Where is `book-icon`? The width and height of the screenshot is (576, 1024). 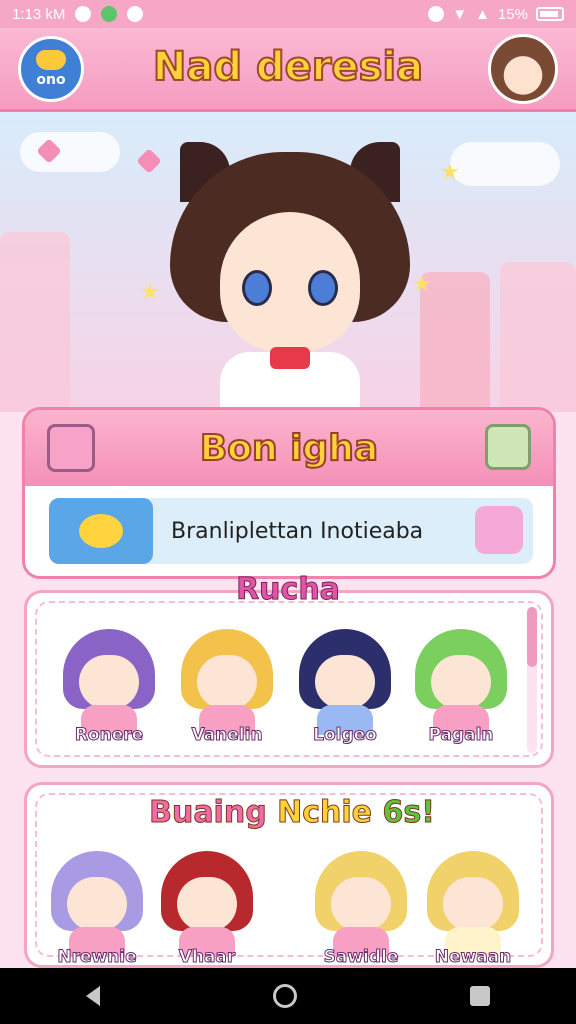 book-icon is located at coordinates (71, 448).